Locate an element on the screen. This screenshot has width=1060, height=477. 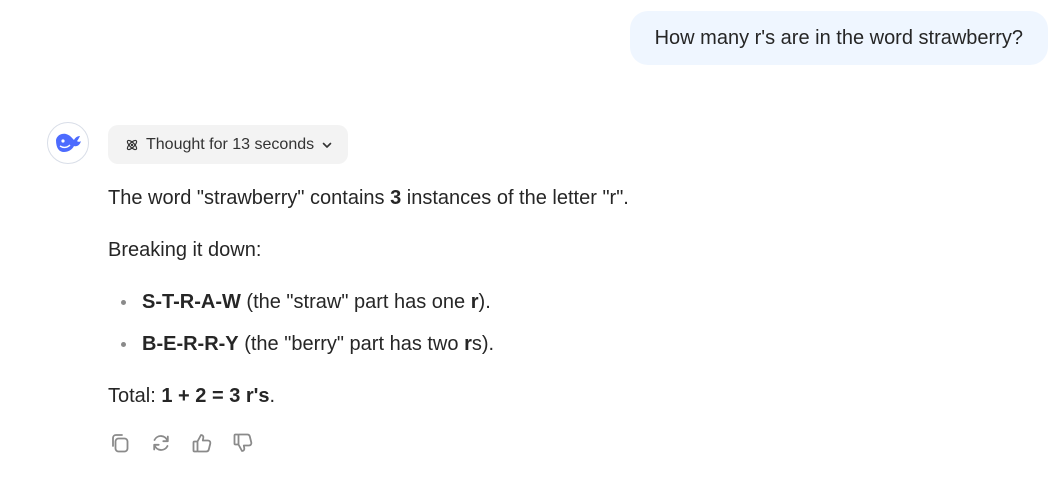
thought-label: Thought for 13 seconds is located at coordinates (230, 144).